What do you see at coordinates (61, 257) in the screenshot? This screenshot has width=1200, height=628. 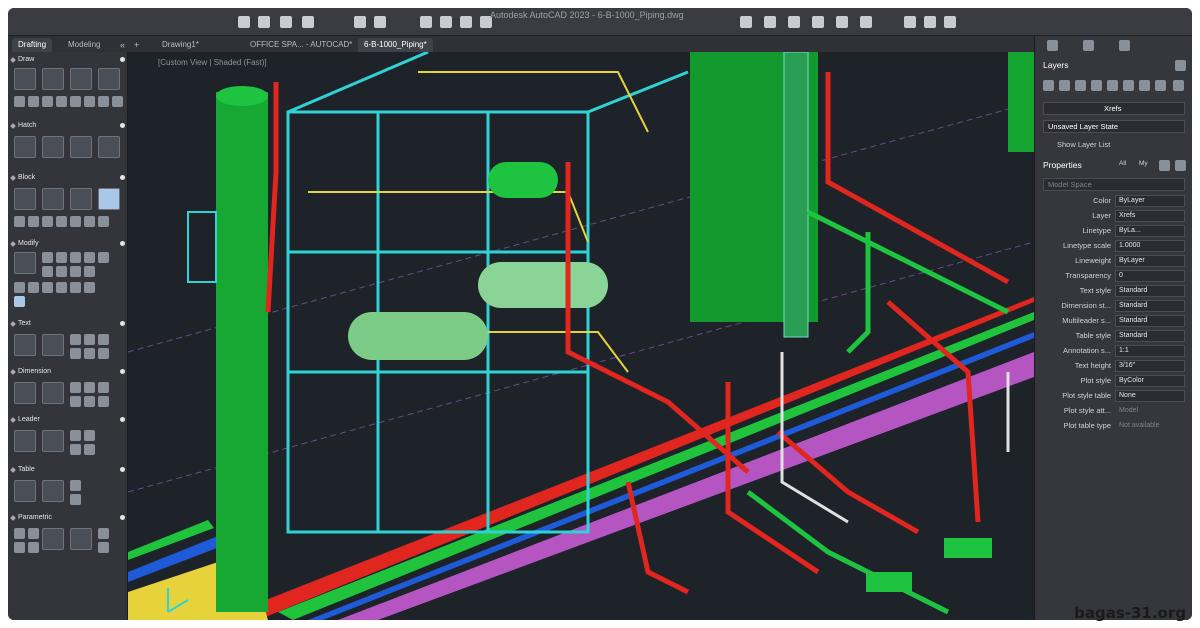 I see `copy-tool-icon` at bounding box center [61, 257].